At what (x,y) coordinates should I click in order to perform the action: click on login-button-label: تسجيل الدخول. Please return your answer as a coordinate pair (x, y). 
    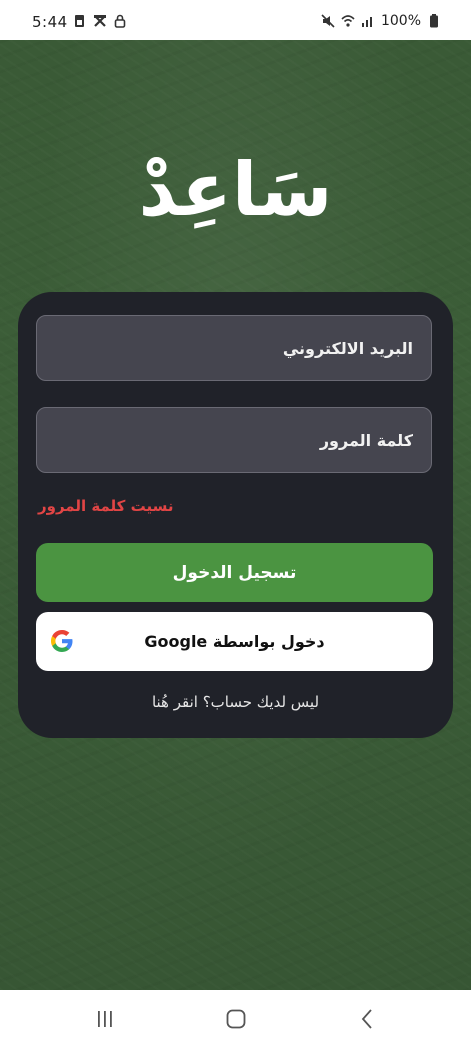
    Looking at the image, I should click on (234, 572).